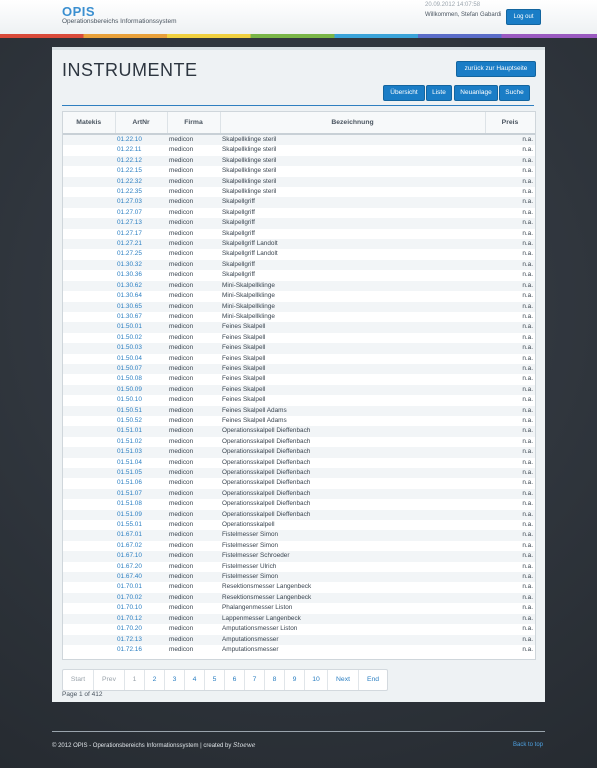 This screenshot has height=768, width=597. What do you see at coordinates (141, 213) in the screenshot?
I see `cell-artnr: 01.27.07` at bounding box center [141, 213].